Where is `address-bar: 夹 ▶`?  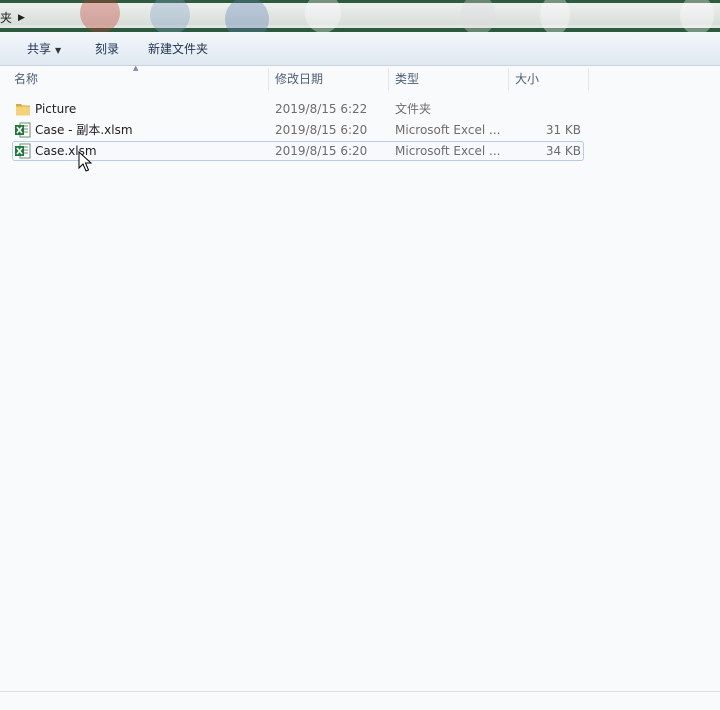
address-bar: 夹 ▶ is located at coordinates (360, 16).